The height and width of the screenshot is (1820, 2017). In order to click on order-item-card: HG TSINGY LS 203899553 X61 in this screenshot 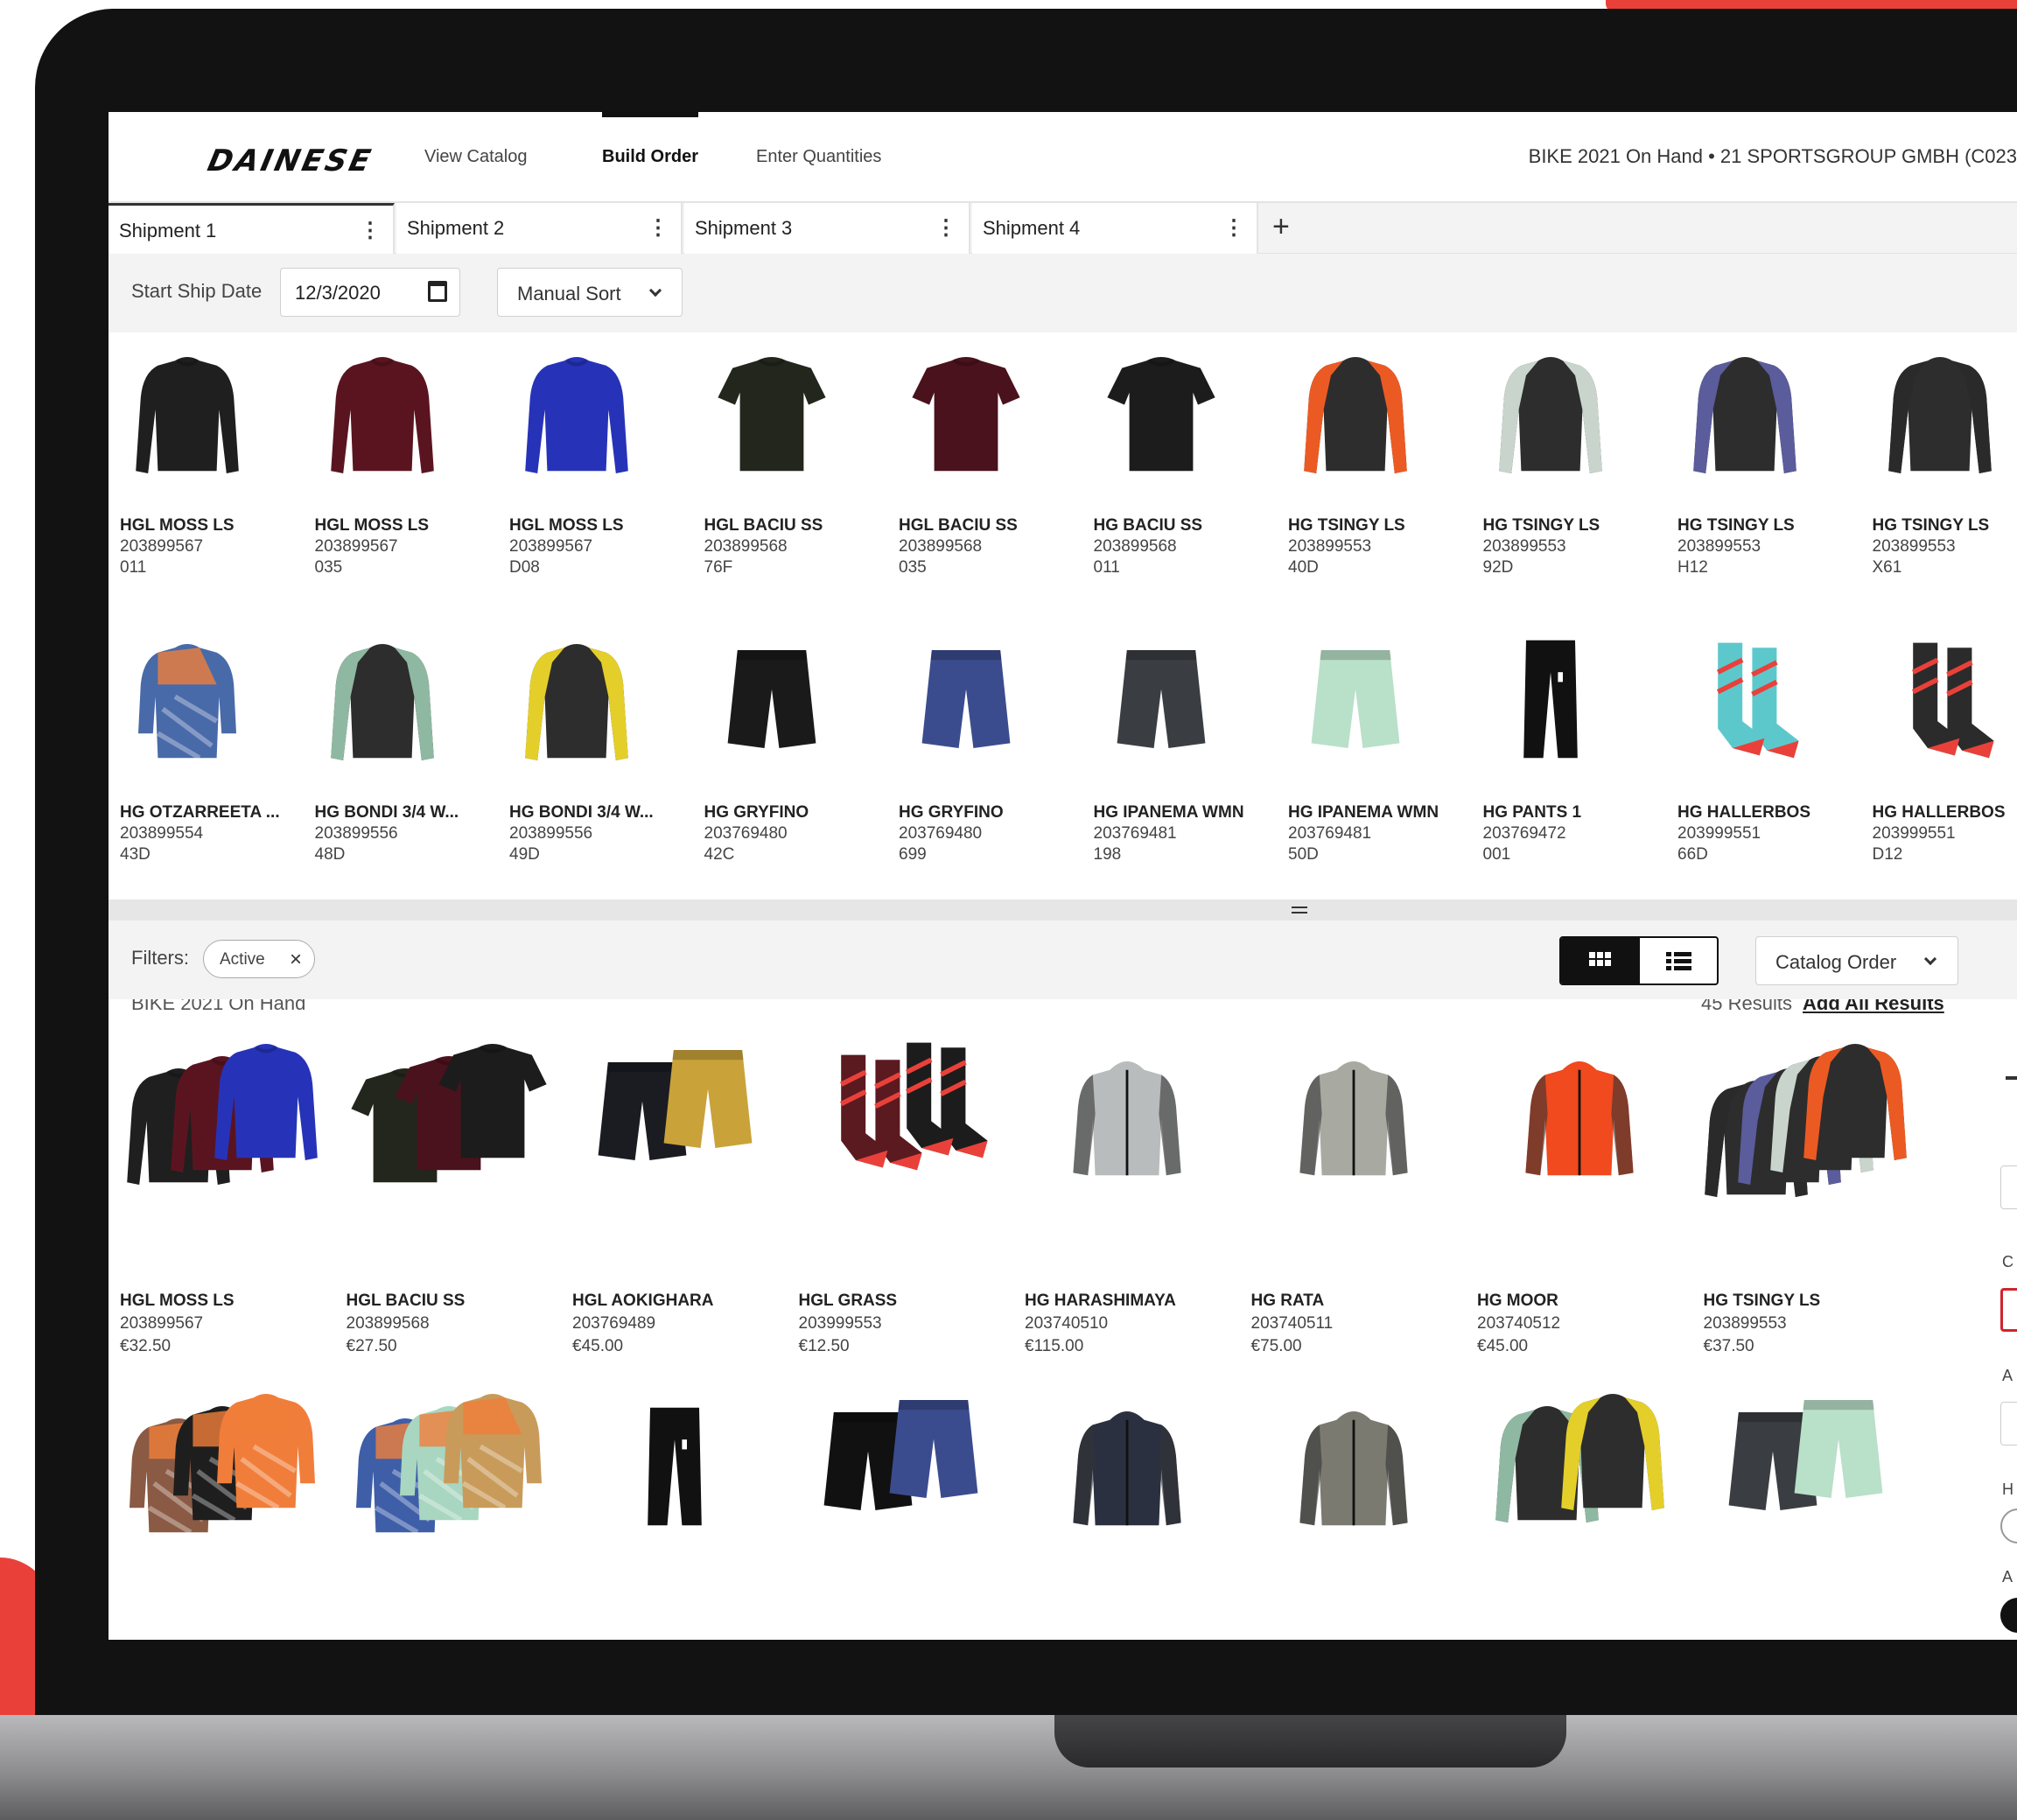, I will do `click(1939, 472)`.